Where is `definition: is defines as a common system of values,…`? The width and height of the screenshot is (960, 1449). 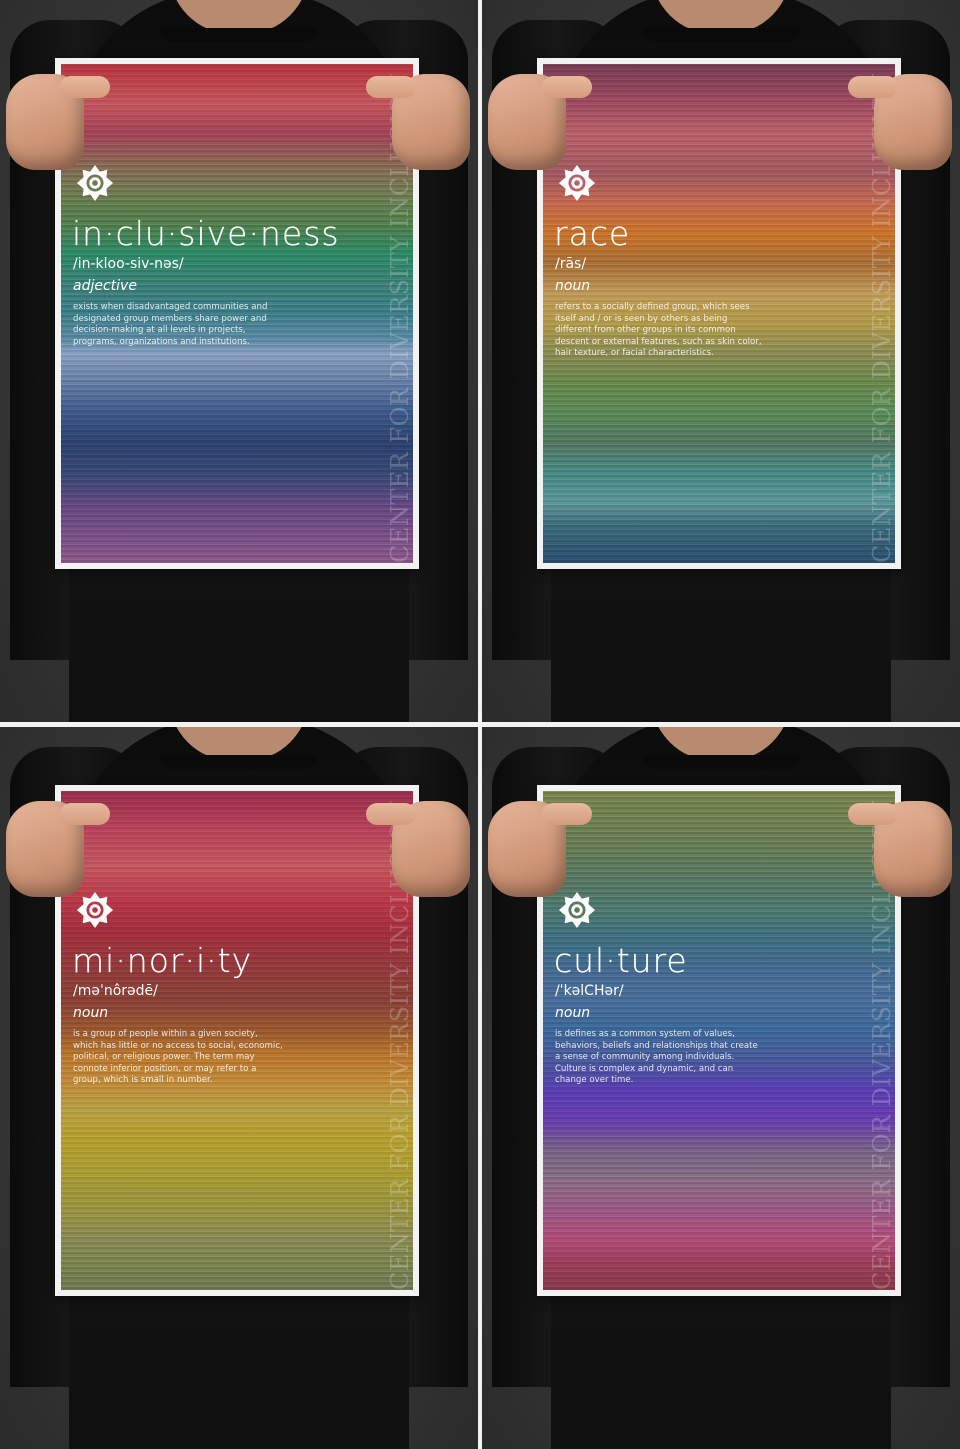
definition: is defines as a common system of values,… is located at coordinates (656, 1057).